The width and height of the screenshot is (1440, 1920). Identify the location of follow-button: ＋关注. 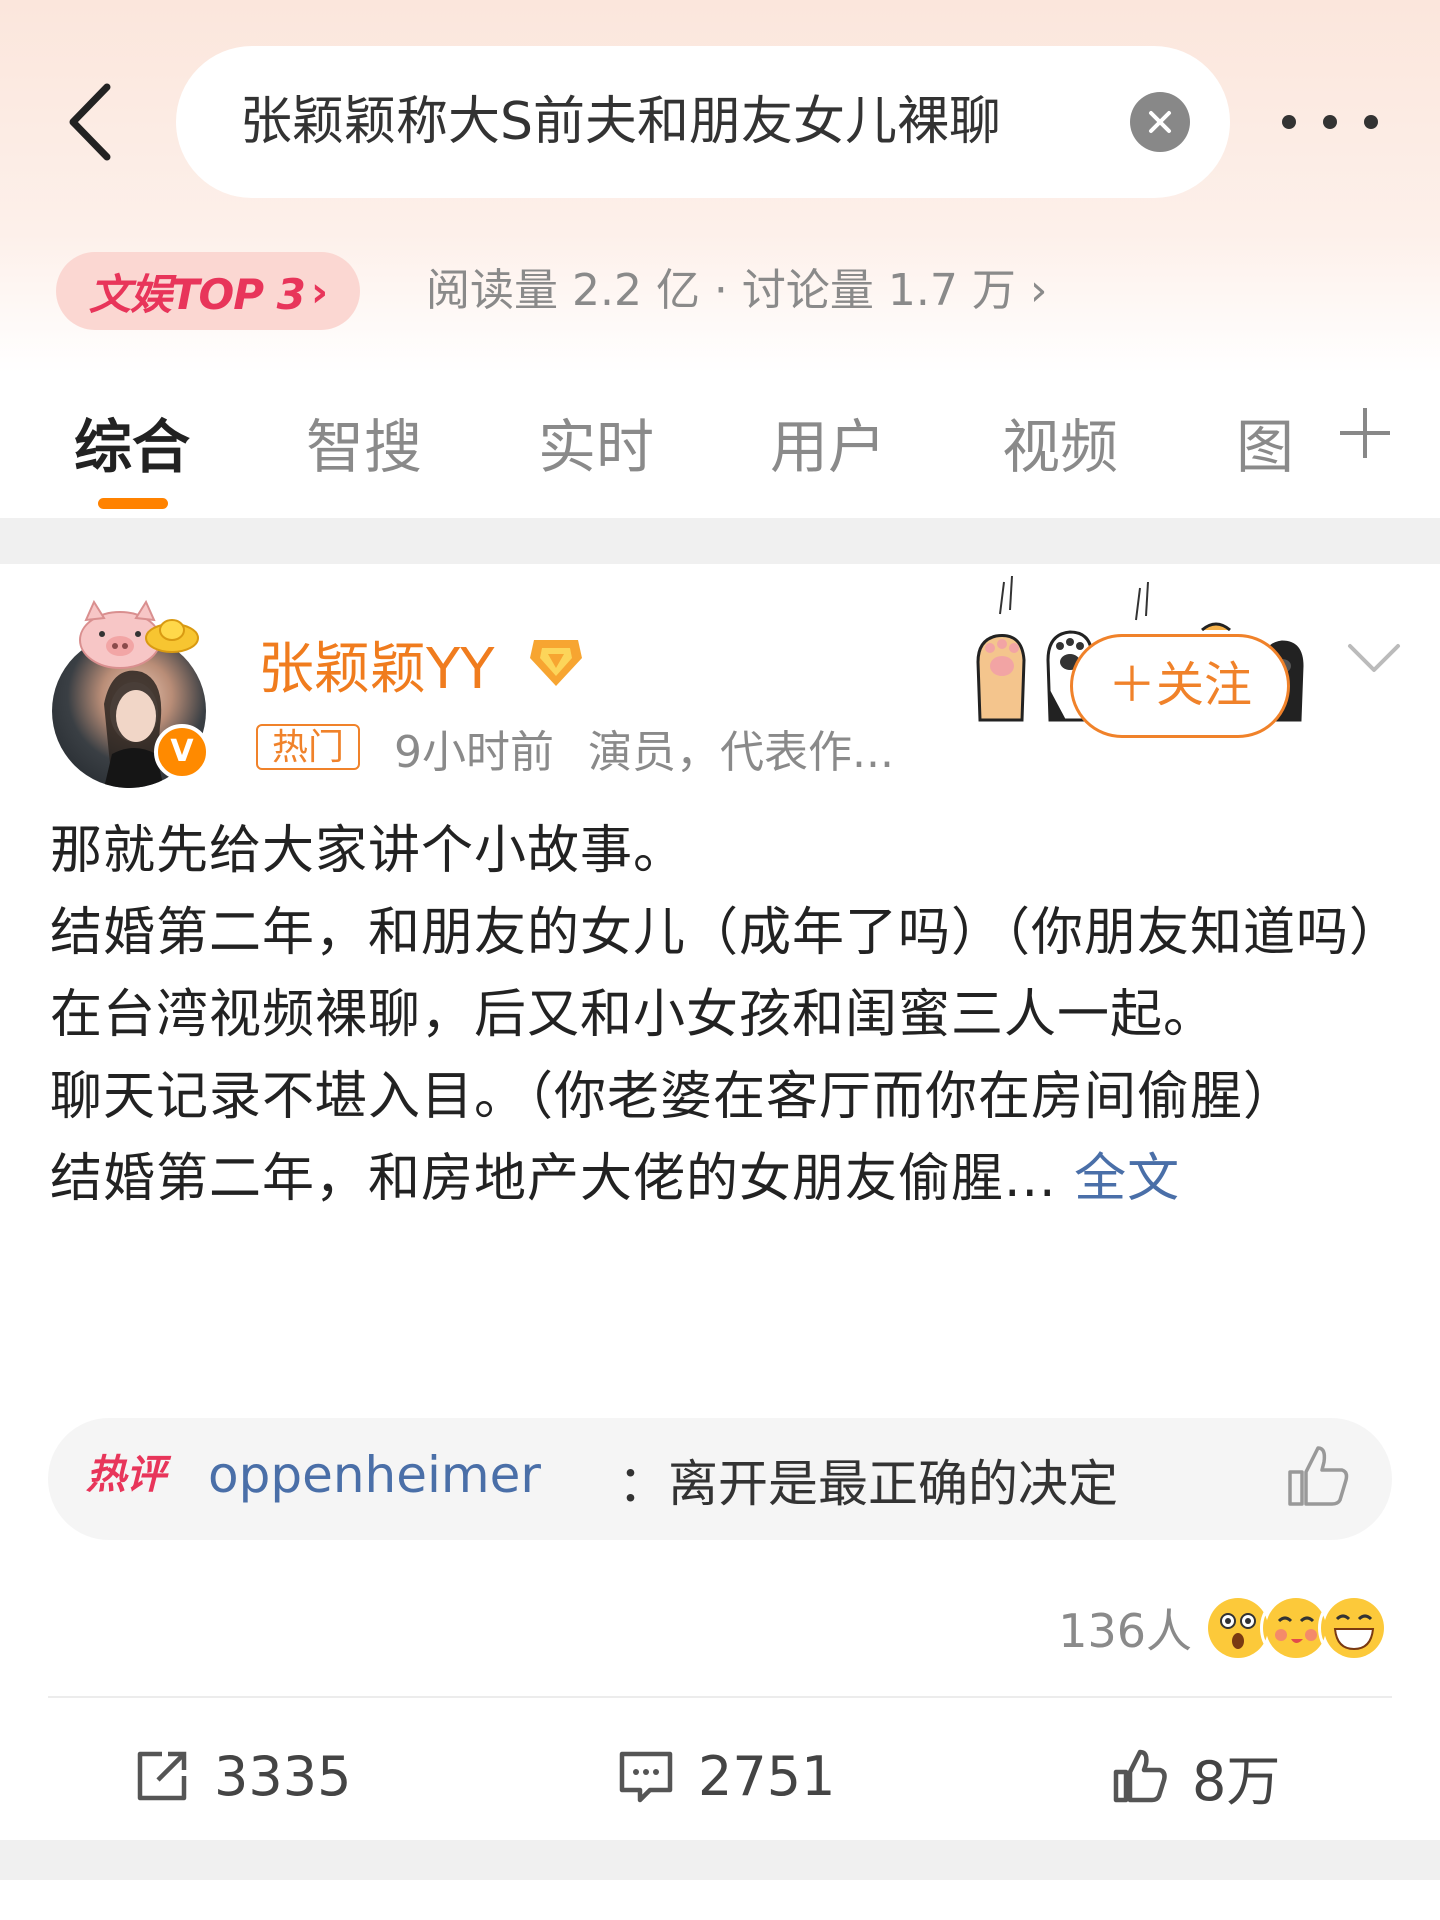
(1180, 686).